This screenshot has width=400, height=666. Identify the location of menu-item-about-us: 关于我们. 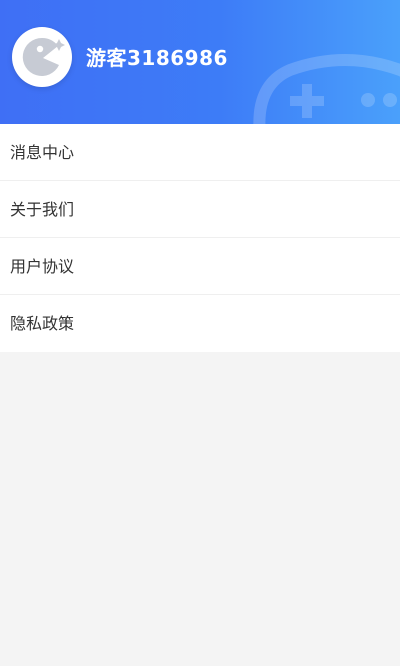
(200, 209).